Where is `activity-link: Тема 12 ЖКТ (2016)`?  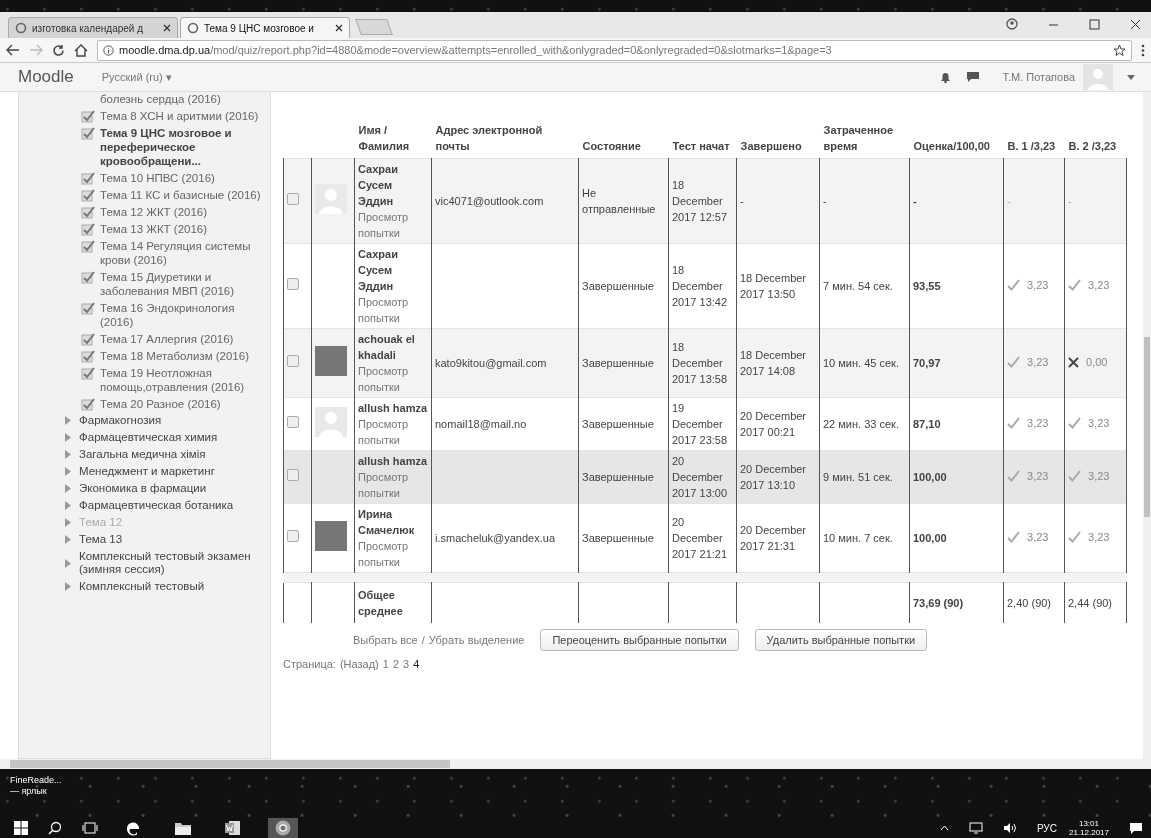 activity-link: Тема 12 ЖКТ (2016) is located at coordinates (172, 212).